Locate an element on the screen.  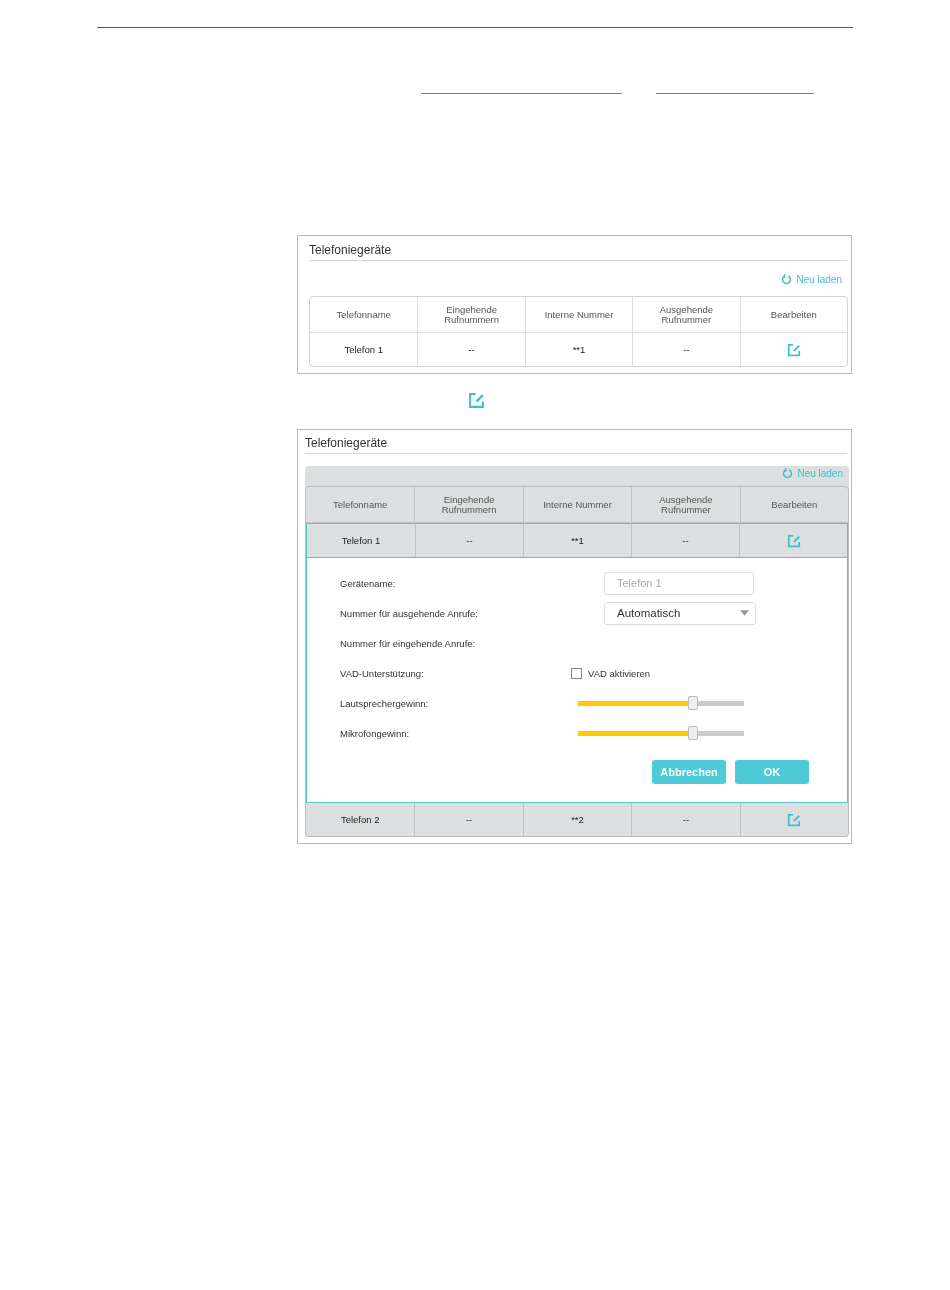
field-label: Lautsprechergewinn: is located at coordinates (385, 703).